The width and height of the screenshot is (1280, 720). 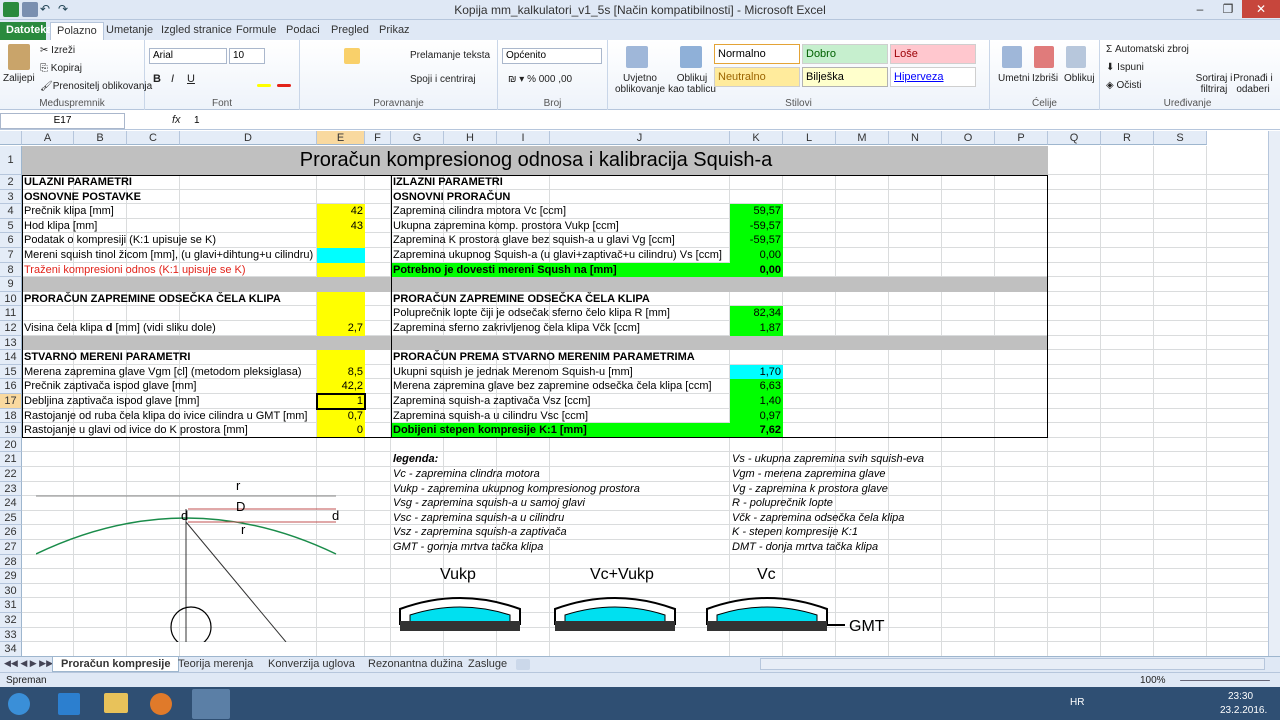 I want to click on output-value: 6,63, so click(x=756, y=386).